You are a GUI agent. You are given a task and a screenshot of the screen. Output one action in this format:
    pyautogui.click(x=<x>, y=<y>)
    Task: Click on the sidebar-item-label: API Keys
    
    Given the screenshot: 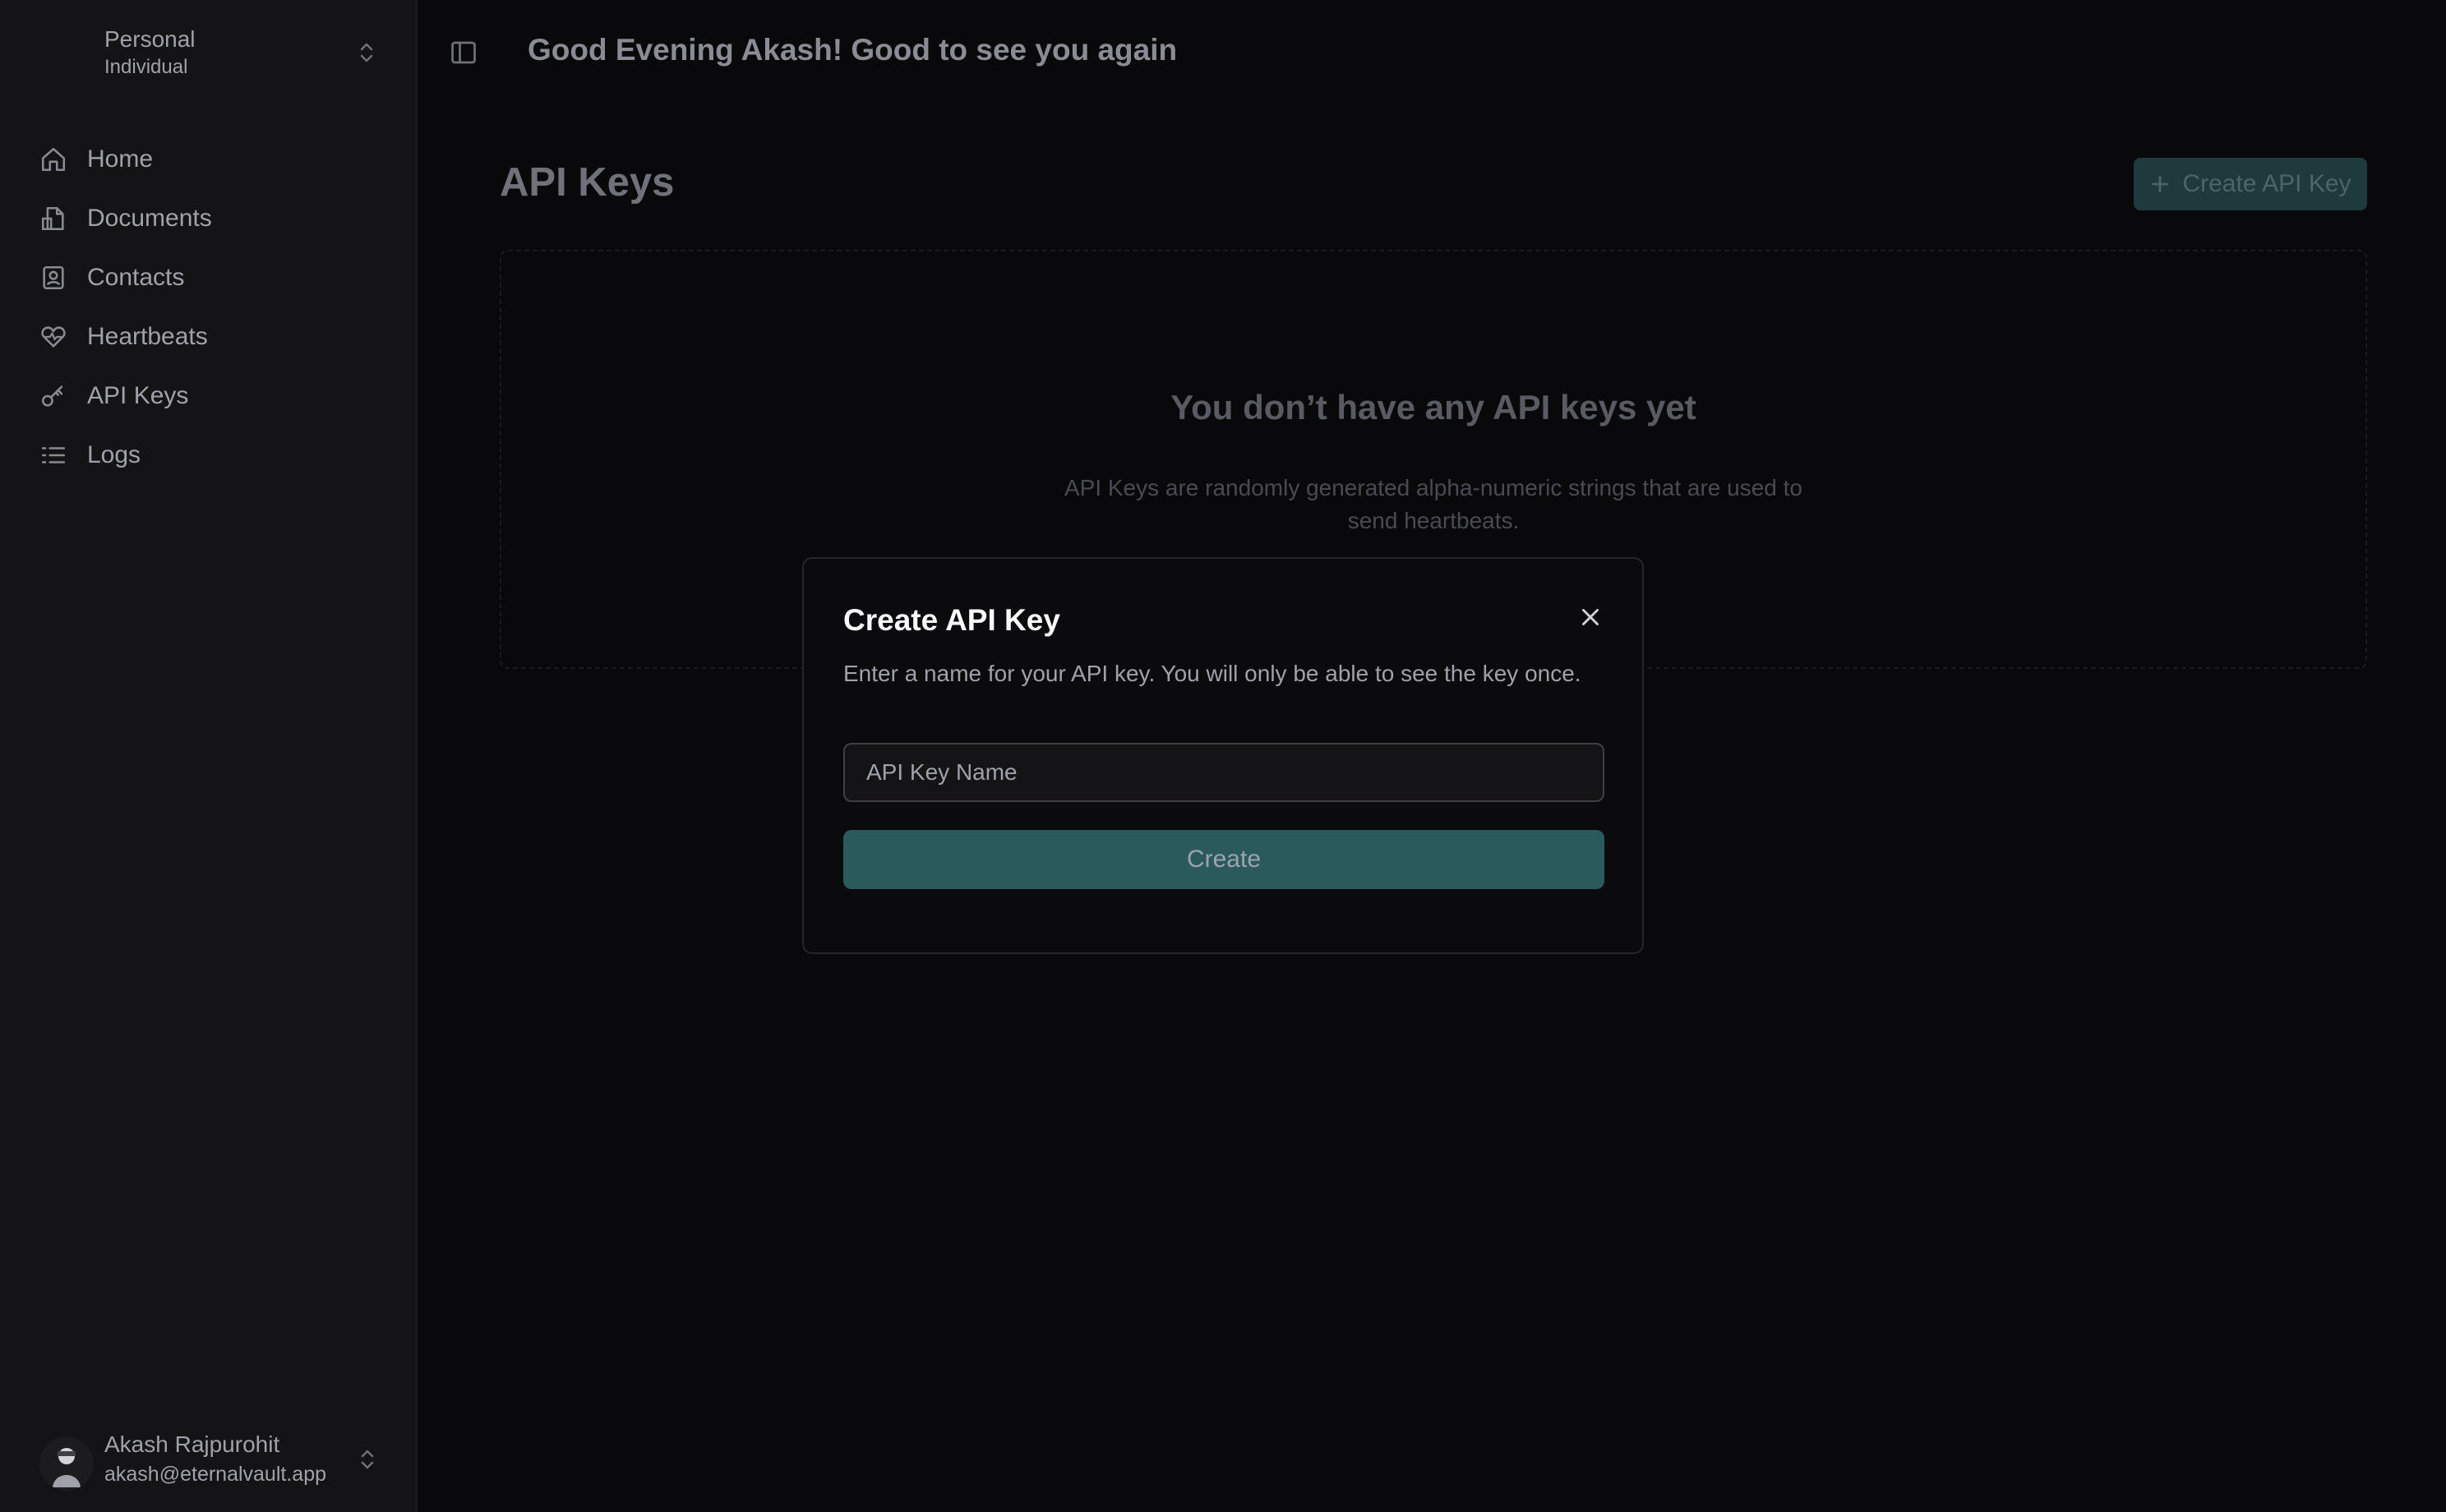 What is the action you would take?
    pyautogui.click(x=138, y=395)
    